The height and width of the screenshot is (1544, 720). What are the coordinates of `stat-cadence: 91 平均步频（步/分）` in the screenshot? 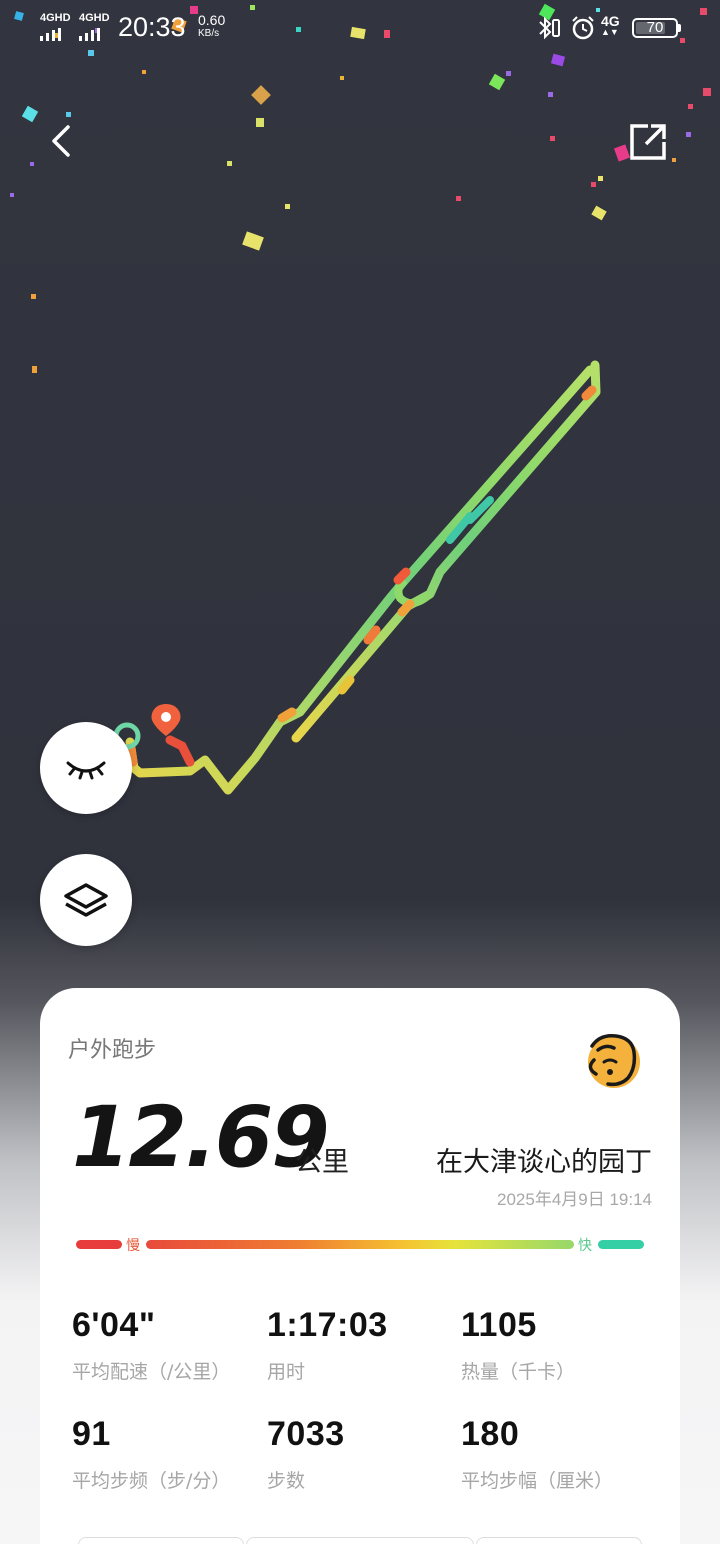 It's located at (167, 1454).